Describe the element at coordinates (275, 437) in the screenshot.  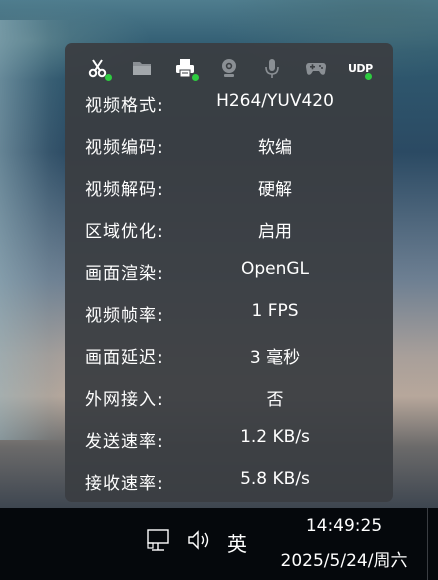
I see `stat-value: 1.2 KB/s` at that location.